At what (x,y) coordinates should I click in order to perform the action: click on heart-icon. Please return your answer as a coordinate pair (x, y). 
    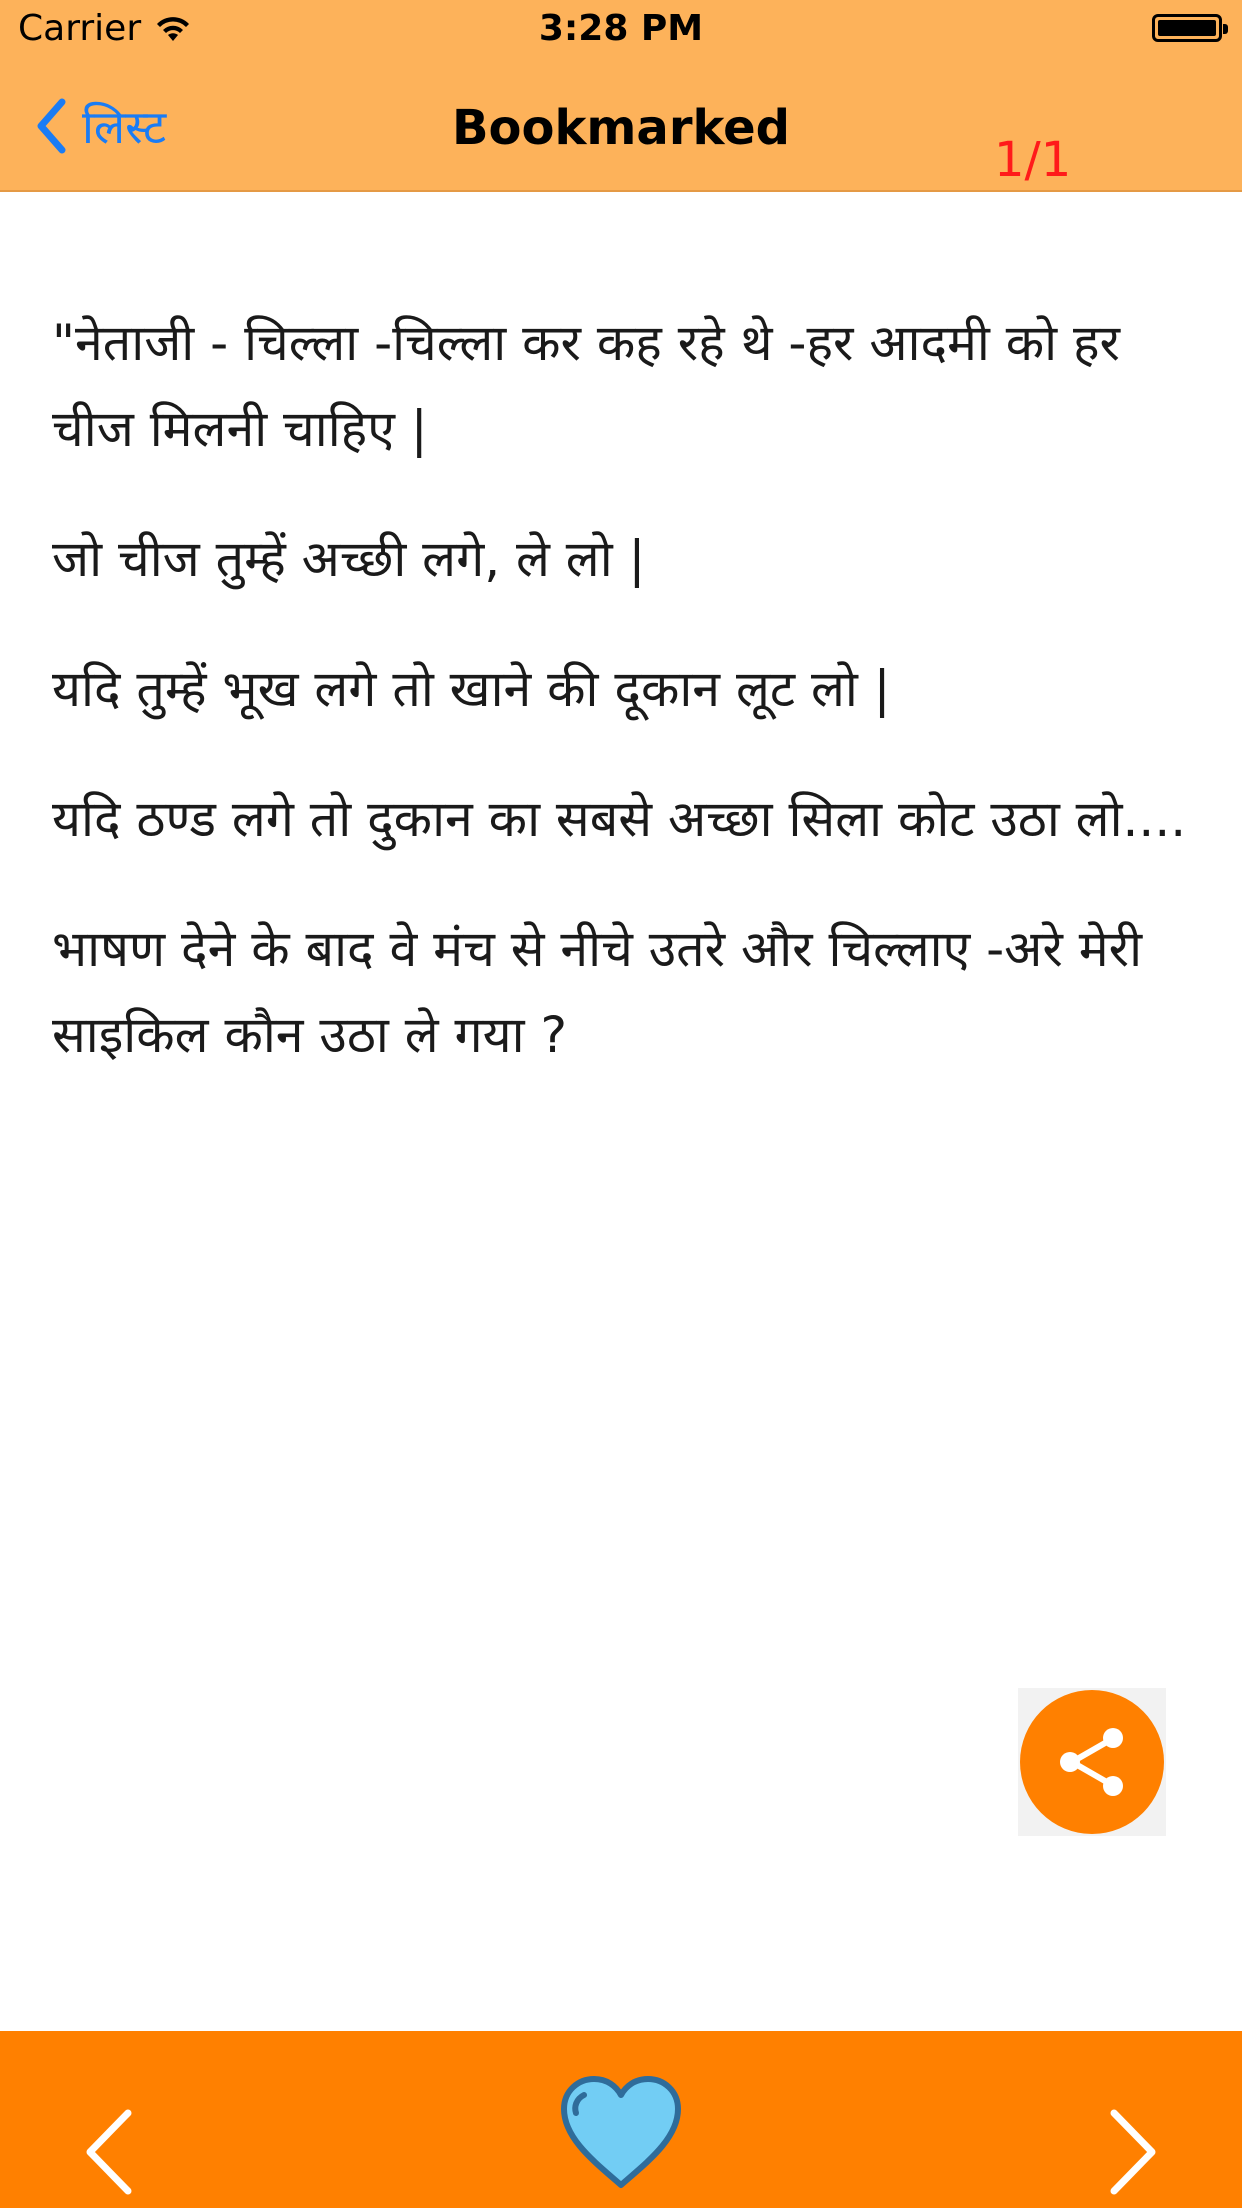
    Looking at the image, I should click on (621, 2132).